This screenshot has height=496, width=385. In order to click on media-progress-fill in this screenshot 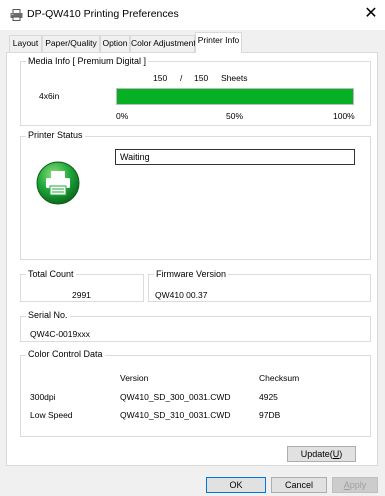, I will do `click(235, 96)`.